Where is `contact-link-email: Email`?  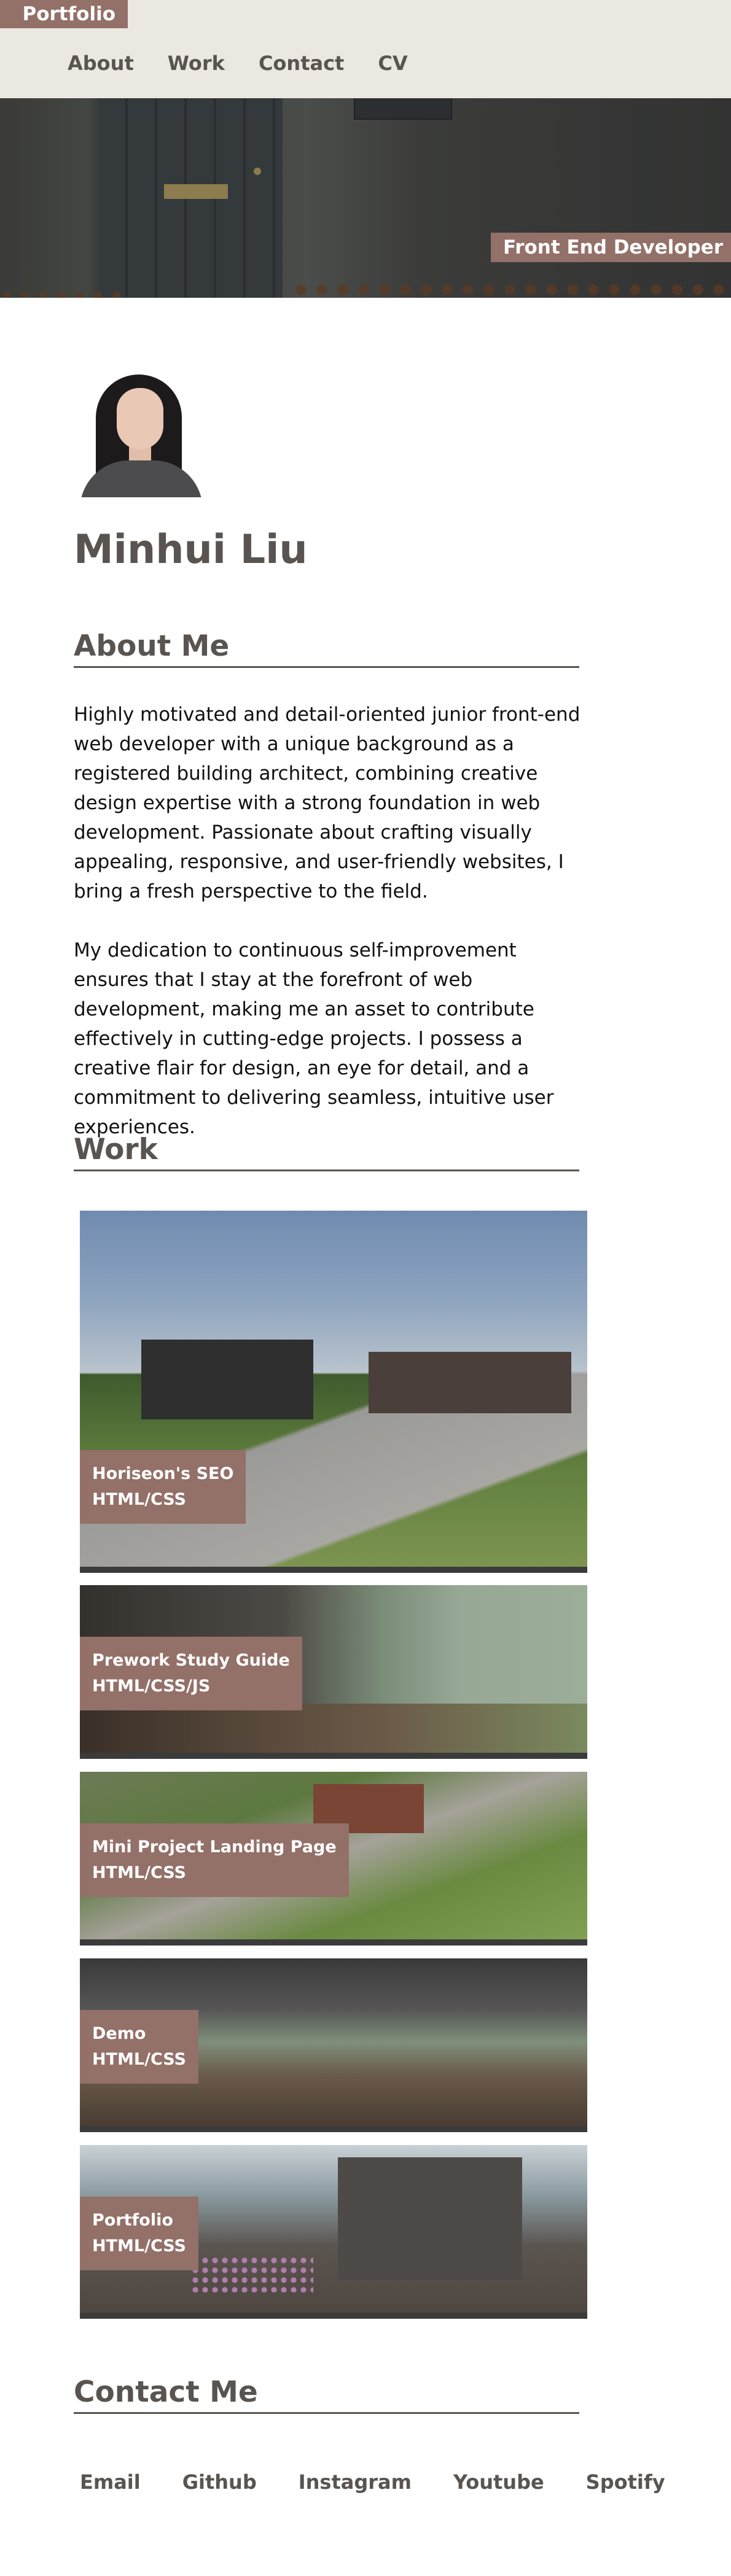 contact-link-email: Email is located at coordinates (110, 2482).